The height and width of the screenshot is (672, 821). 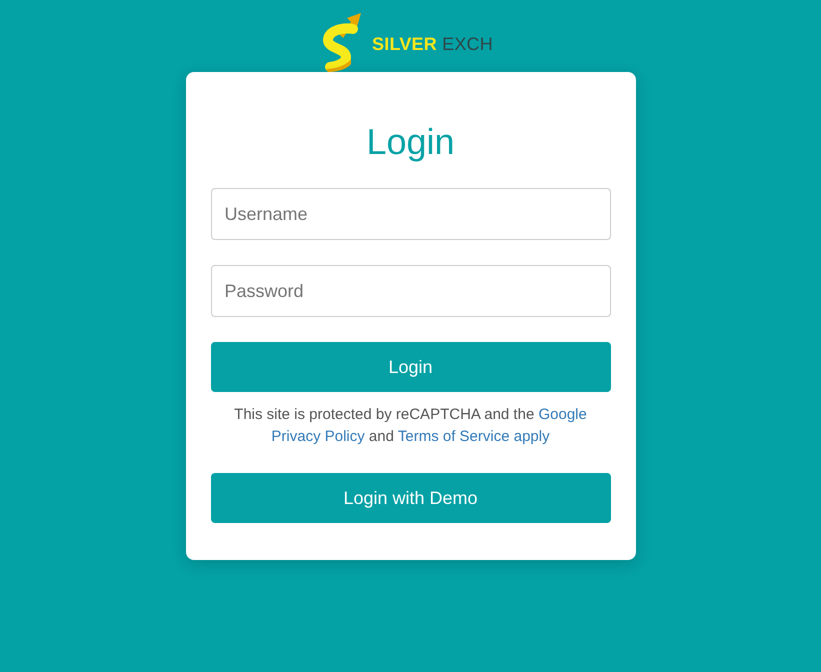 I want to click on link: Google, so click(x=562, y=414).